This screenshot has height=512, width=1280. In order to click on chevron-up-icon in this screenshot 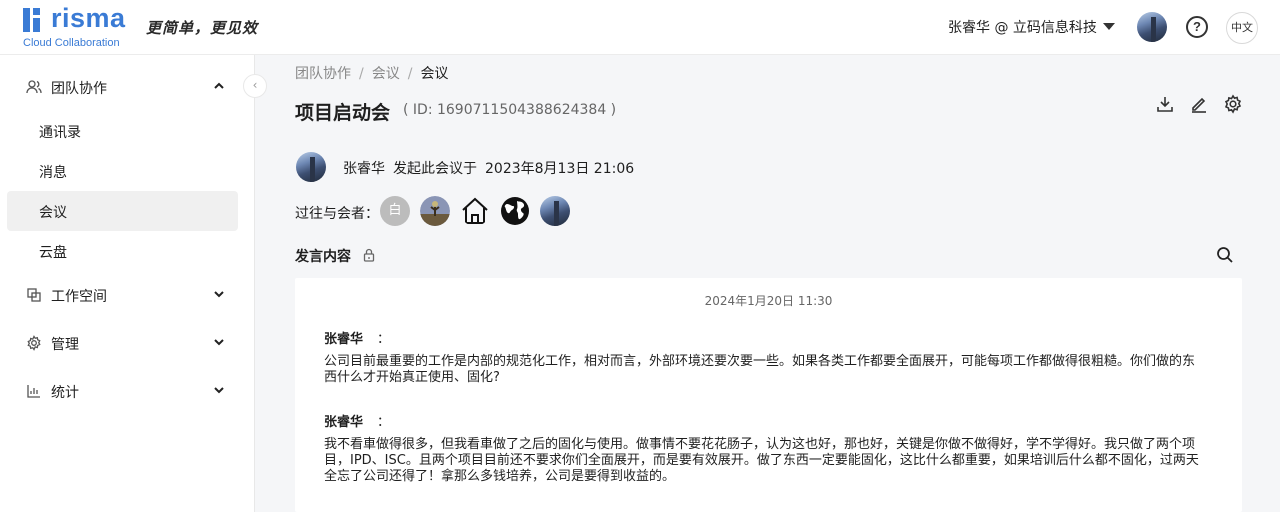, I will do `click(219, 86)`.